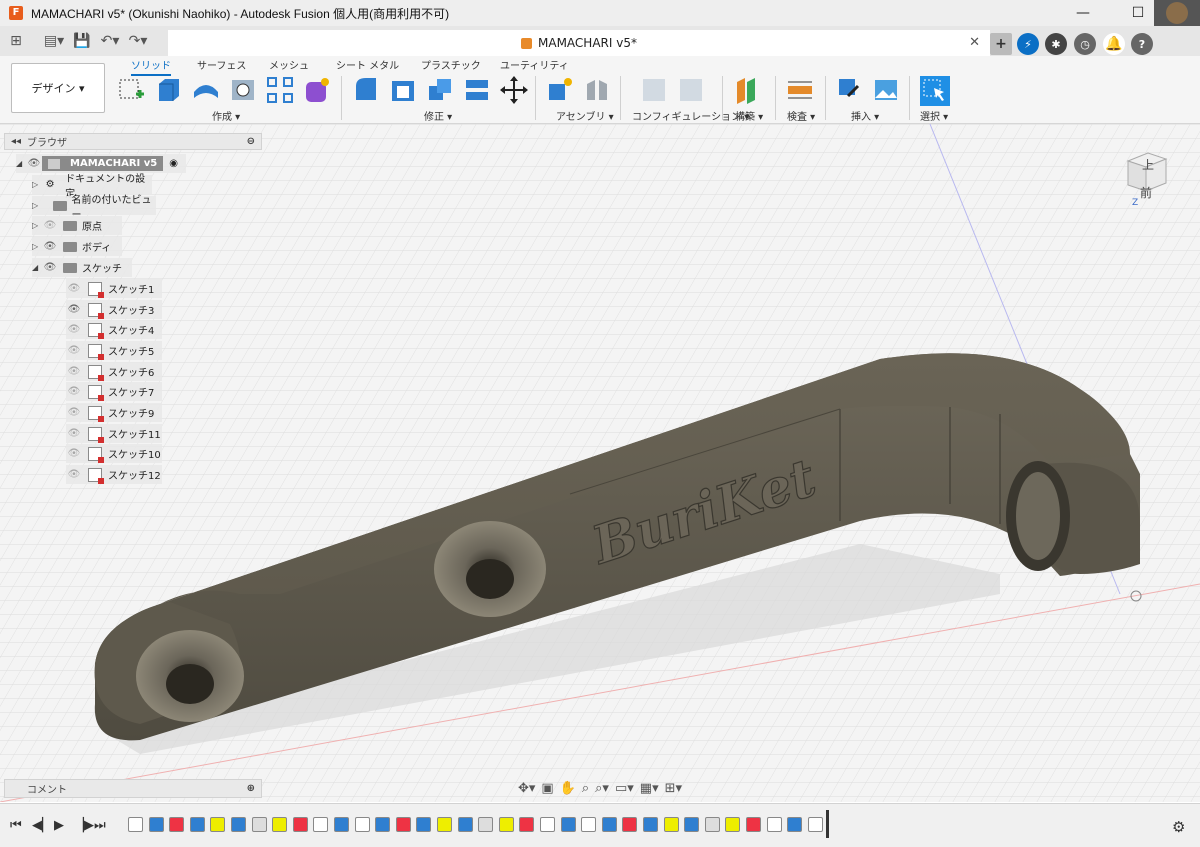  Describe the element at coordinates (974, 42) in the screenshot. I see `close-tab-icon: ✕` at that location.